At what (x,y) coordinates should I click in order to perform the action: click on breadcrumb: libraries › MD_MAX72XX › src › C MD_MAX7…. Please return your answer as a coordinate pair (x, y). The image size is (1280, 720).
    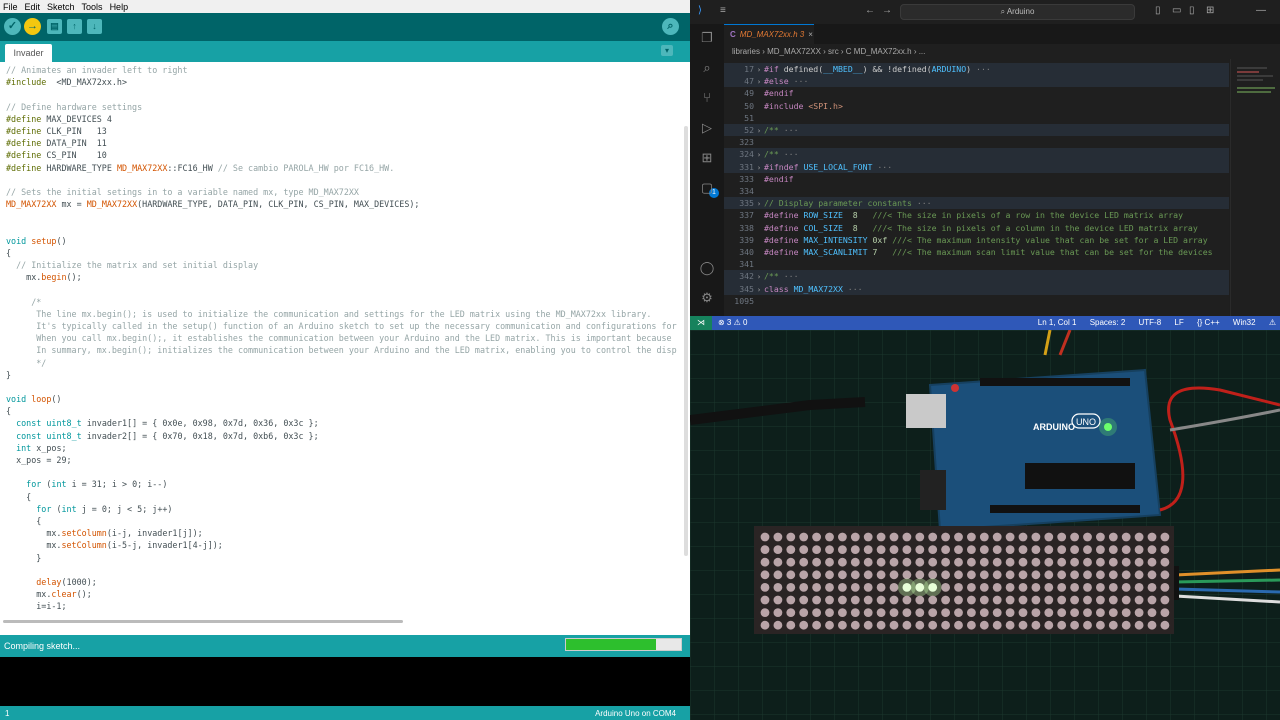
    Looking at the image, I should click on (1002, 51).